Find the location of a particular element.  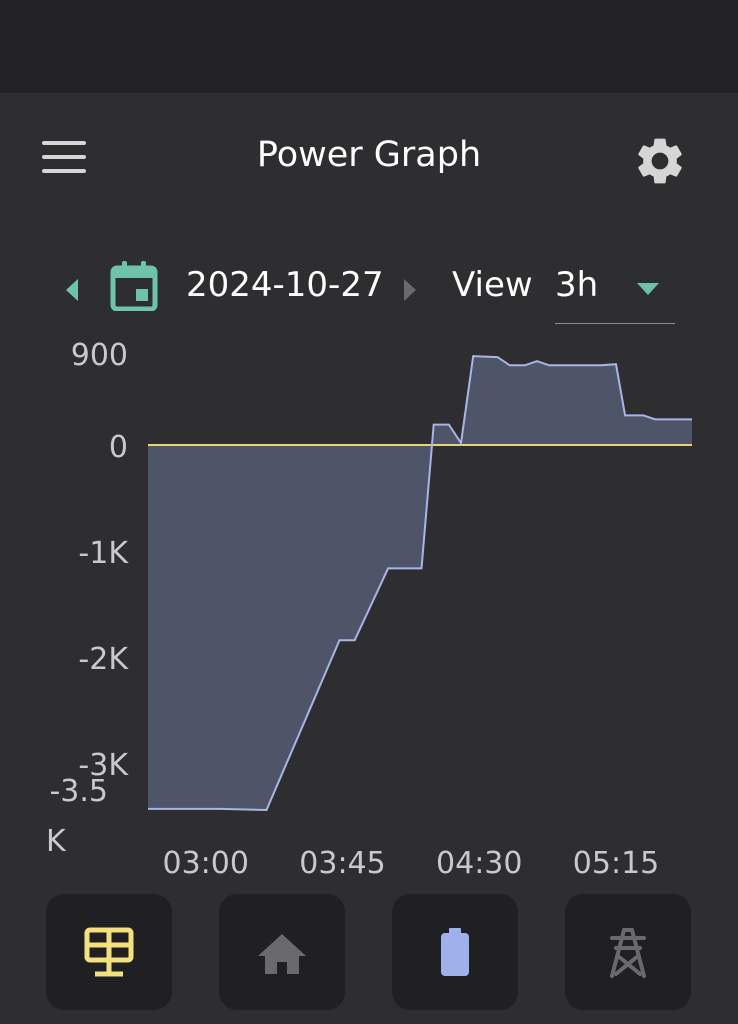

previous-day-arrow-icon is located at coordinates (73, 290).